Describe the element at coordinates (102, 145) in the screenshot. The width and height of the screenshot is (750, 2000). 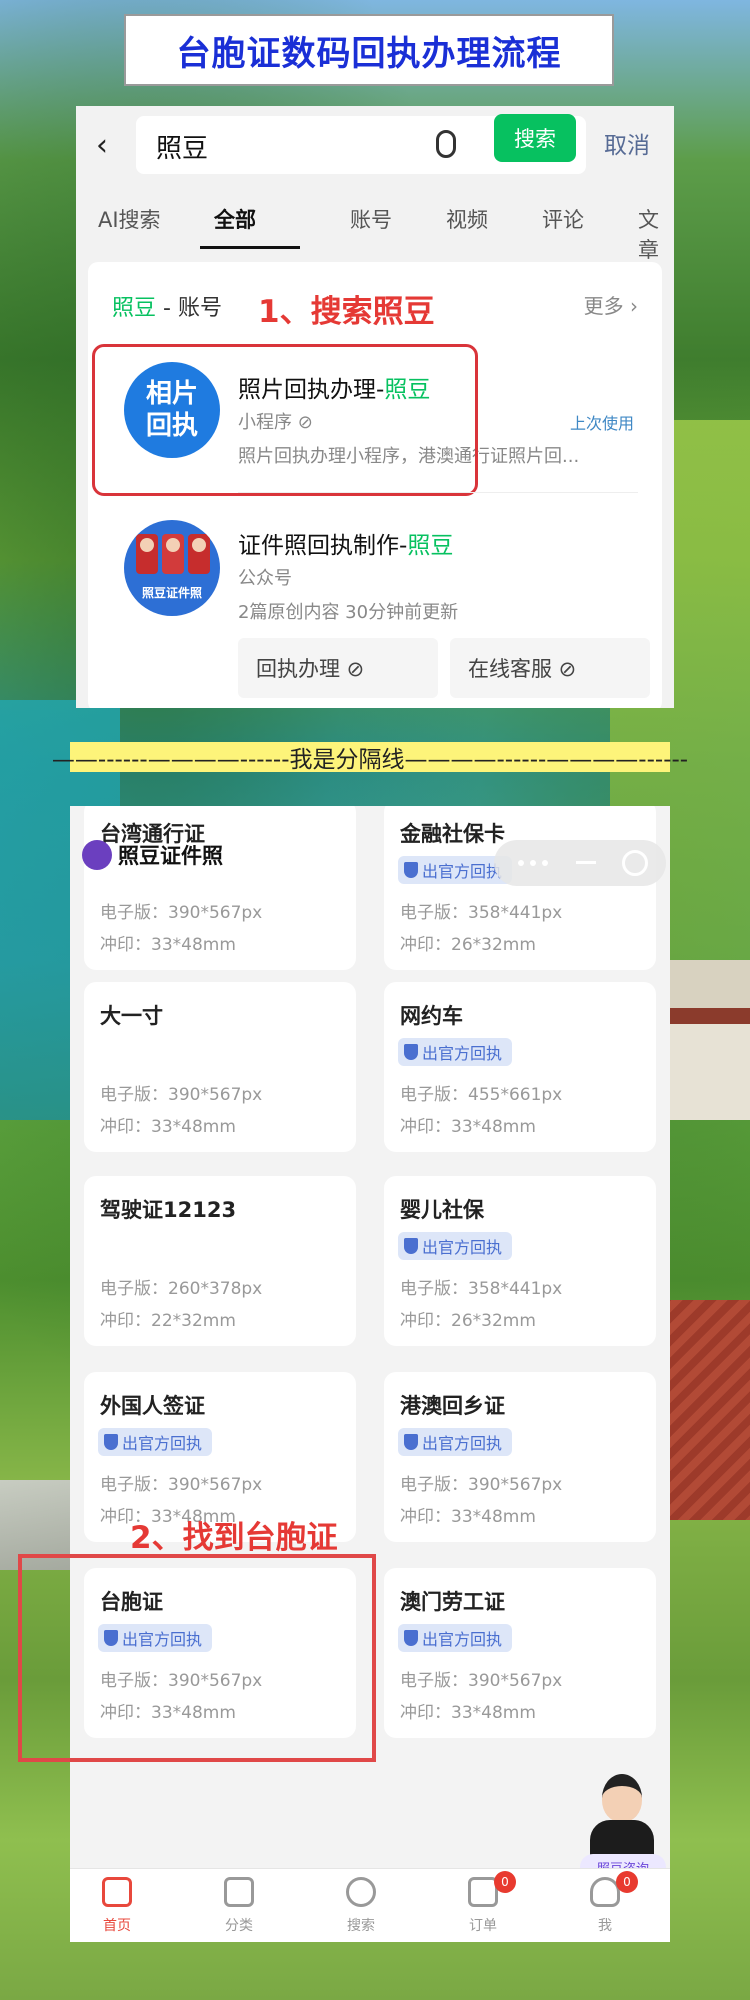
I see `back-icon: ‹` at that location.